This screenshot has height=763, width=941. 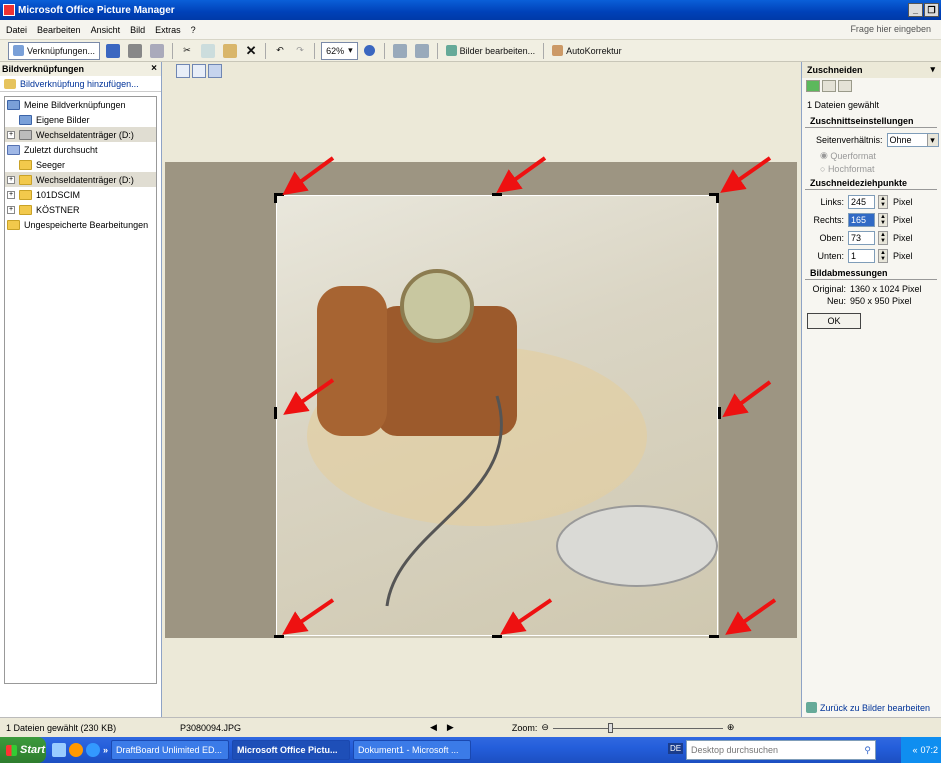 I want to click on zoom-out-icon: ⊖, so click(x=545, y=727).